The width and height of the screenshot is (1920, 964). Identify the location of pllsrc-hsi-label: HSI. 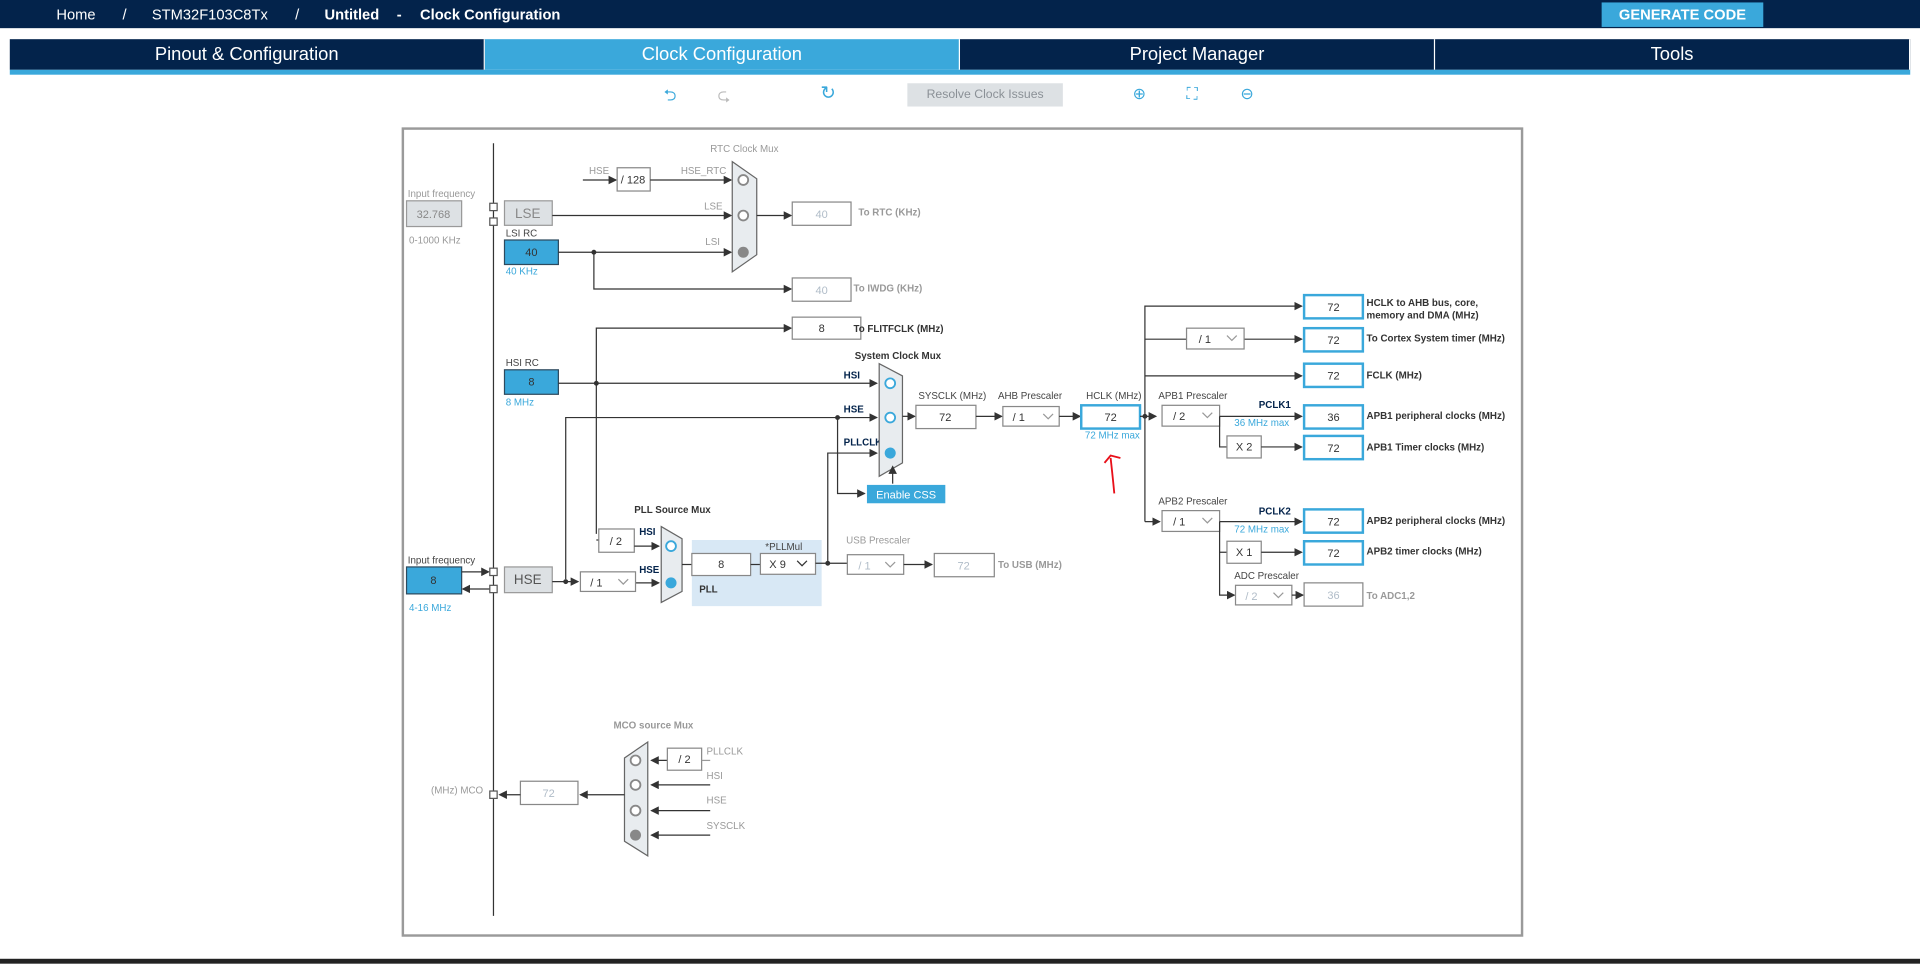
(647, 532).